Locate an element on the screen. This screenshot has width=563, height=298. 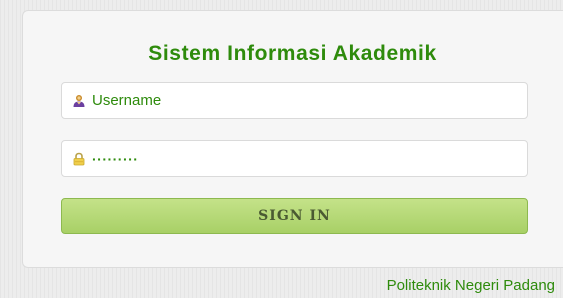
username-placeholder: Username is located at coordinates (127, 100).